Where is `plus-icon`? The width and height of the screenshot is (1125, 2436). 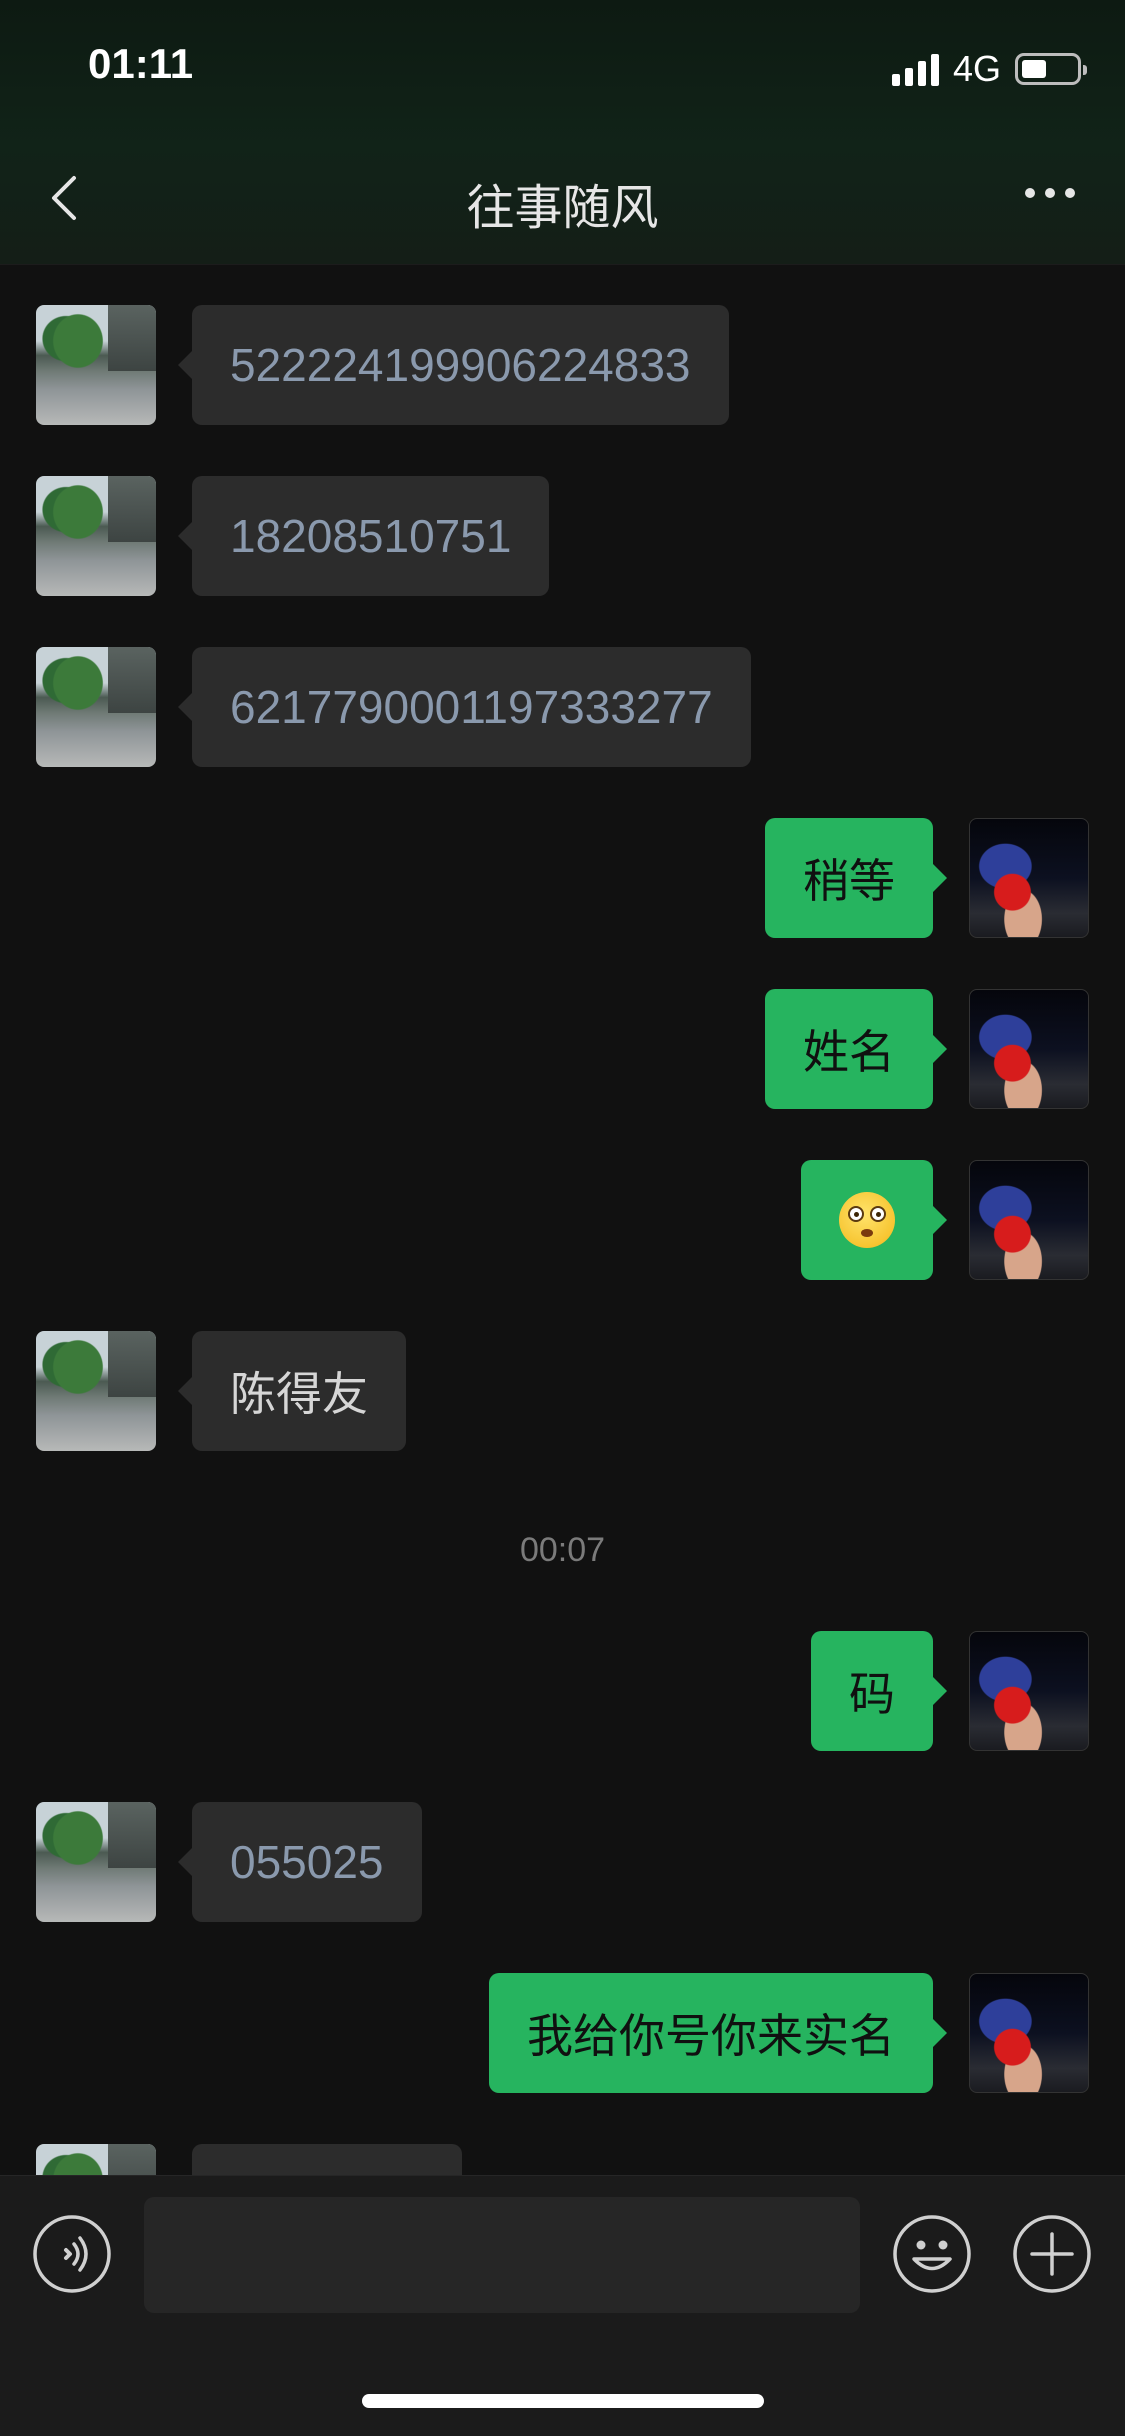 plus-icon is located at coordinates (1052, 2254).